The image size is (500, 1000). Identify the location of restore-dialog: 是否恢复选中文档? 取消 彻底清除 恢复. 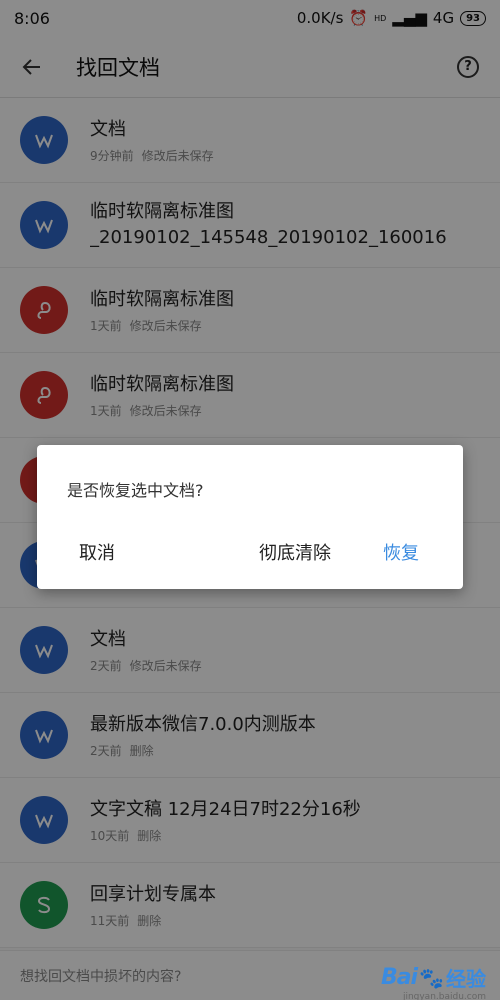
(250, 517).